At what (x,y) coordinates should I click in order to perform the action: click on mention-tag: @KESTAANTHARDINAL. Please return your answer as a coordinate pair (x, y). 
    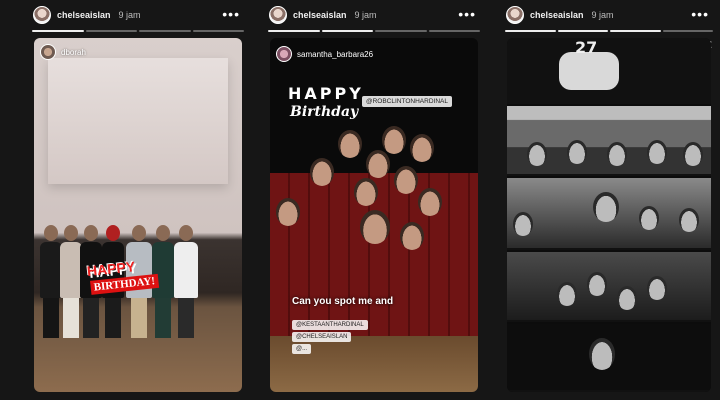
    Looking at the image, I should click on (330, 325).